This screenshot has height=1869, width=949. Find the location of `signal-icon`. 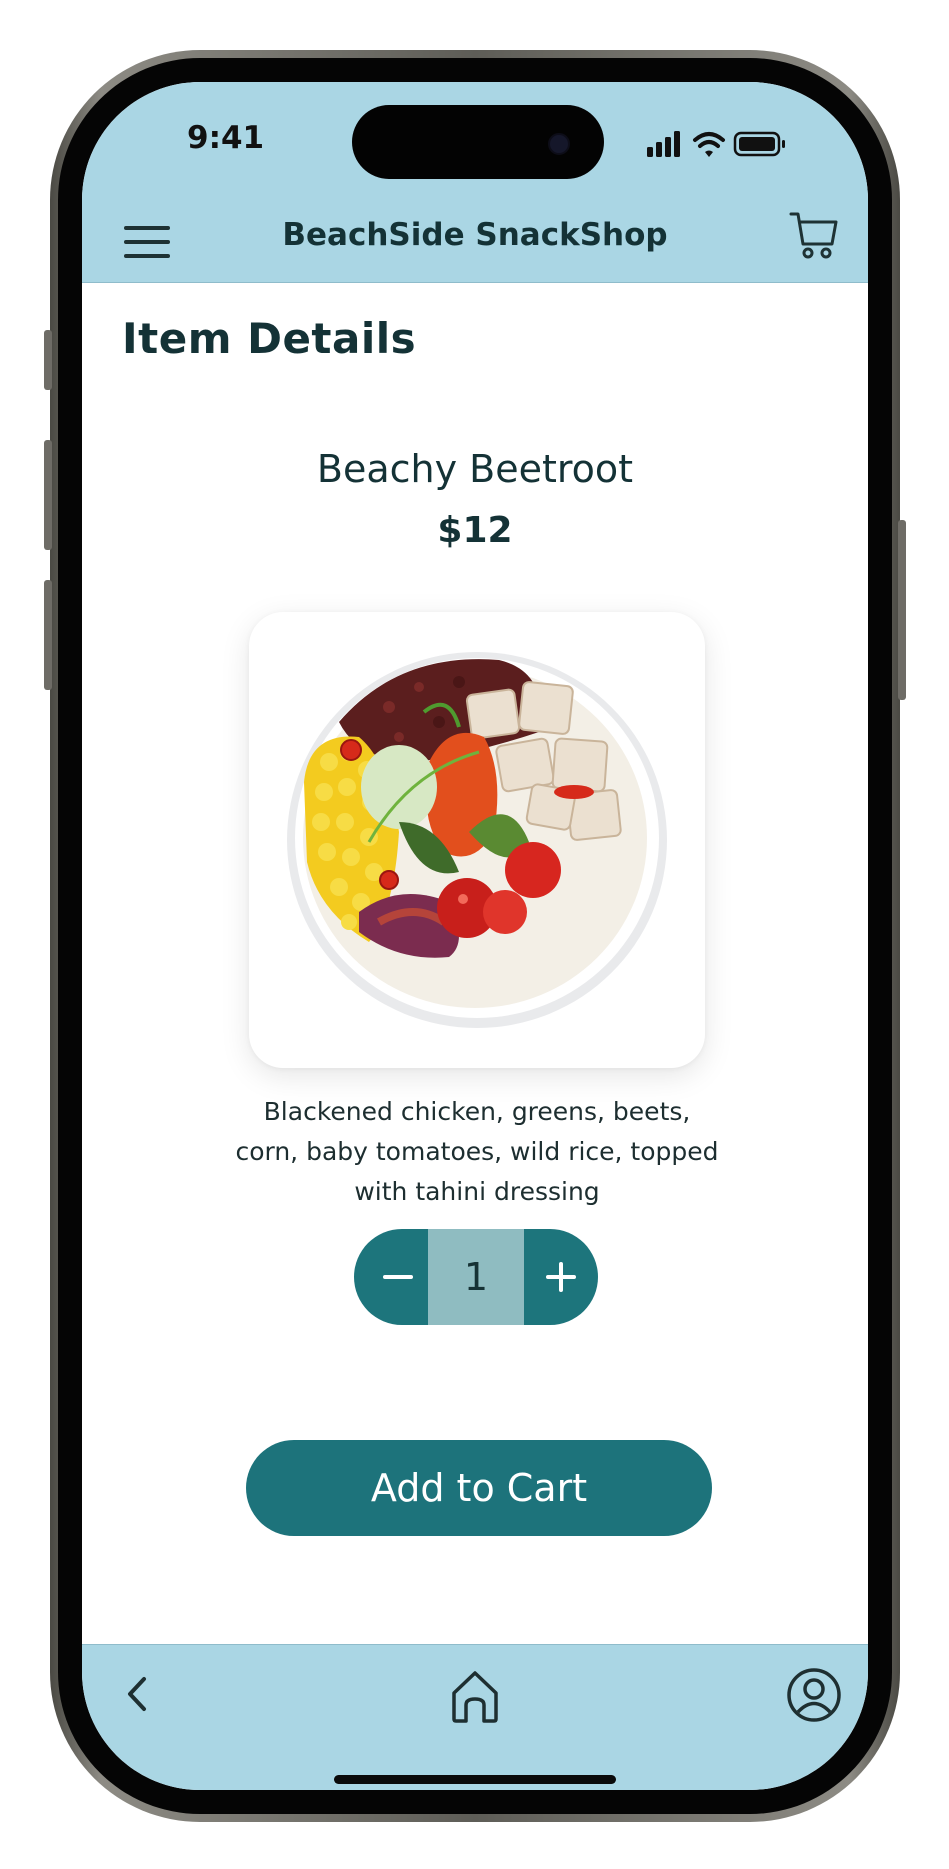

signal-icon is located at coordinates (716, 144).